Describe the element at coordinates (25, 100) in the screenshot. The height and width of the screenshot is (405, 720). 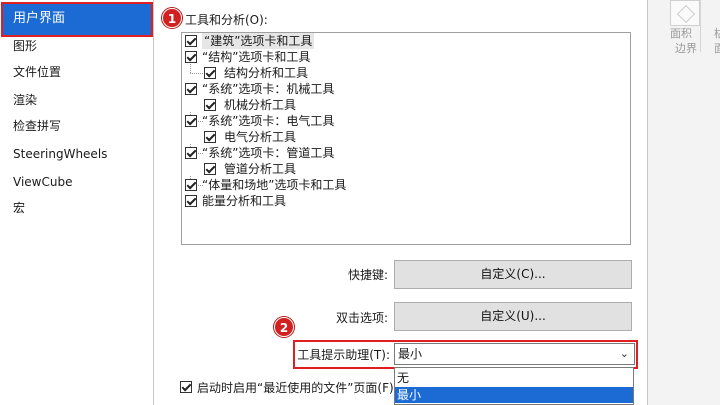
I see `nav-item-rendering: 渲染` at that location.